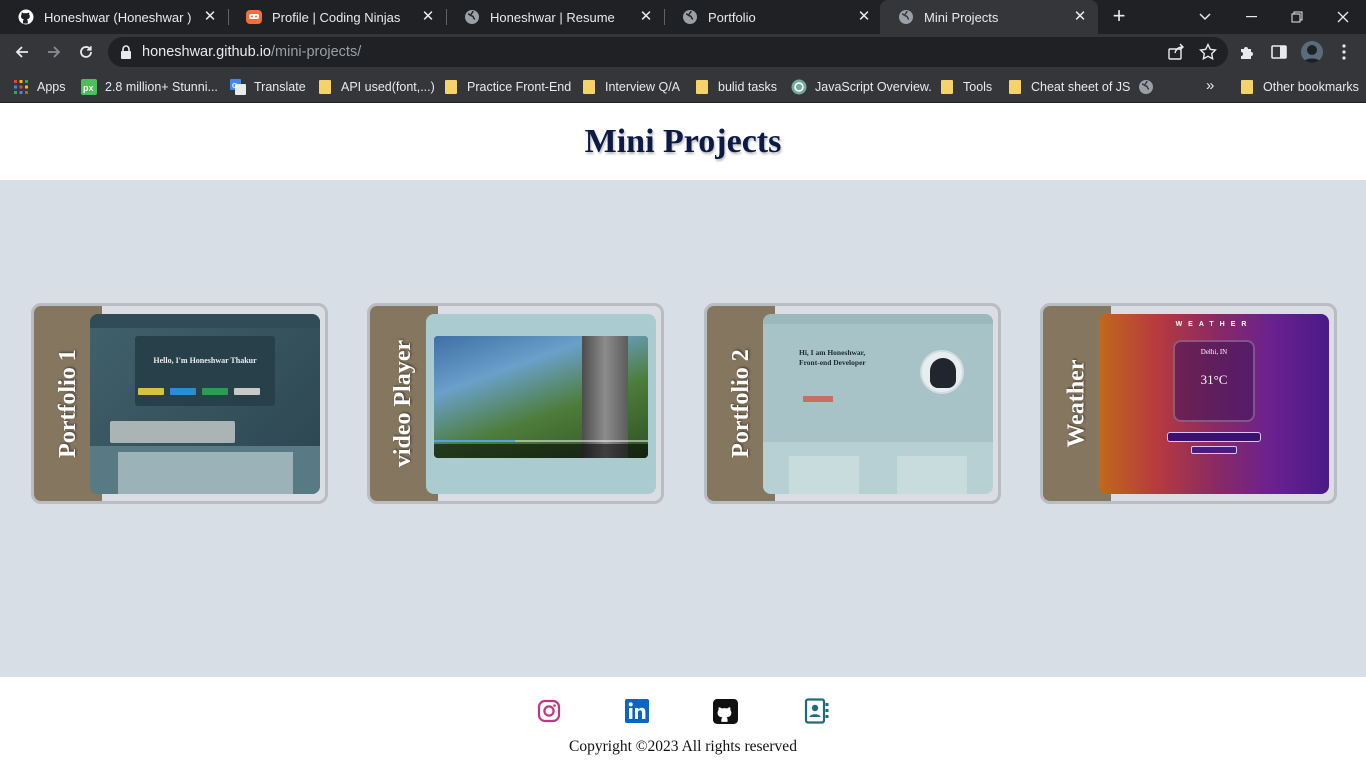  Describe the element at coordinates (1251, 17) in the screenshot. I see `minimize-button` at that location.